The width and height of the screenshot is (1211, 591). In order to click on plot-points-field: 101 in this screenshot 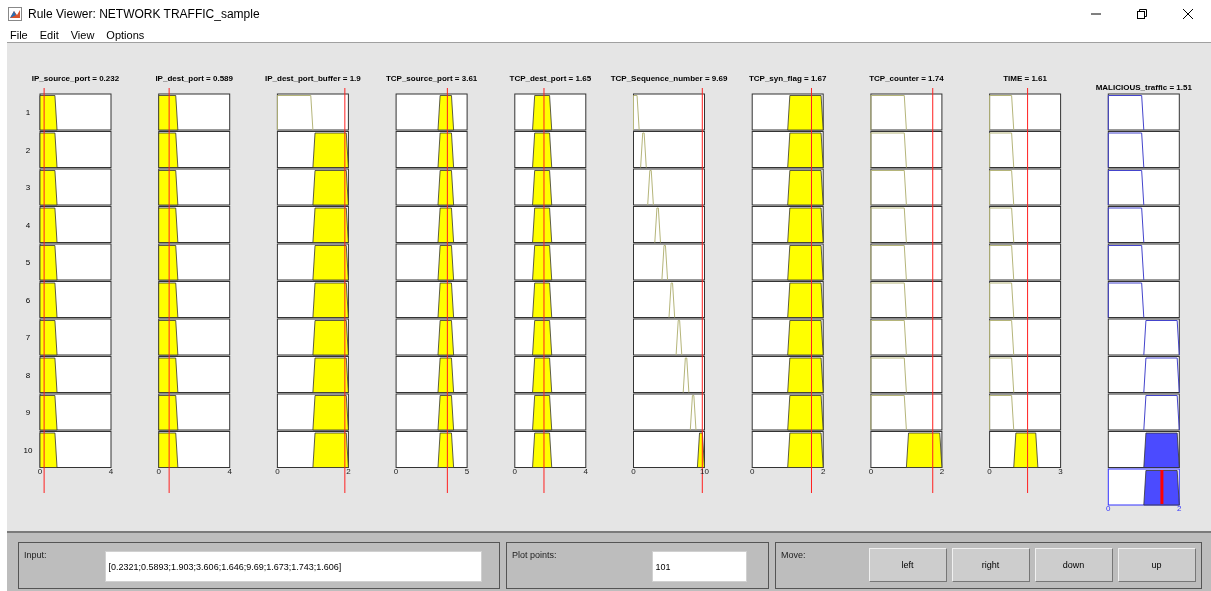, I will do `click(699, 566)`.